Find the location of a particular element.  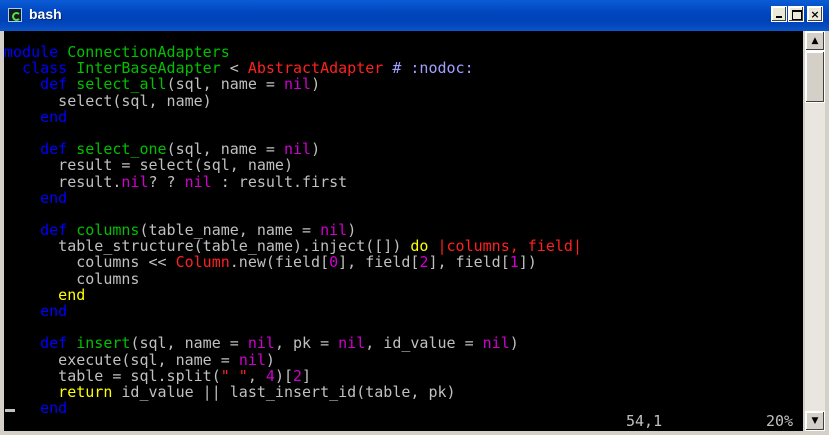

code-line: def select_all(sql, name = nil) is located at coordinates (293, 84).